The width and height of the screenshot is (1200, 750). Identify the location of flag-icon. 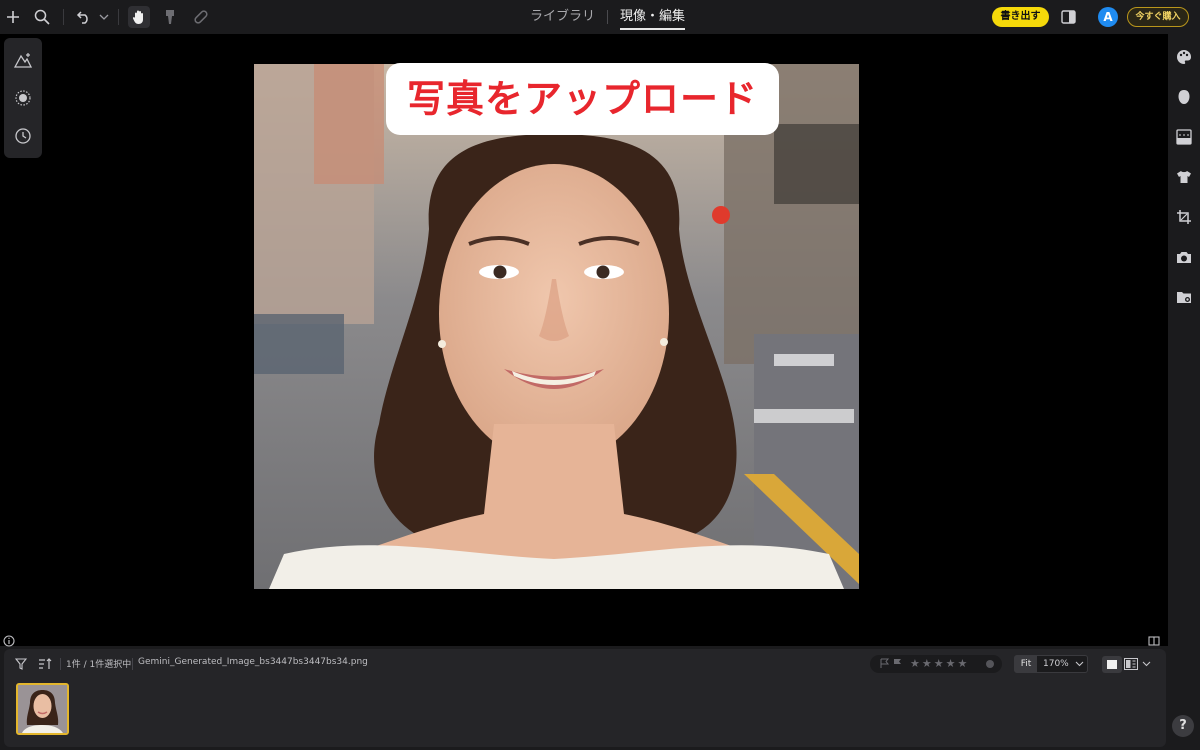
(885, 663).